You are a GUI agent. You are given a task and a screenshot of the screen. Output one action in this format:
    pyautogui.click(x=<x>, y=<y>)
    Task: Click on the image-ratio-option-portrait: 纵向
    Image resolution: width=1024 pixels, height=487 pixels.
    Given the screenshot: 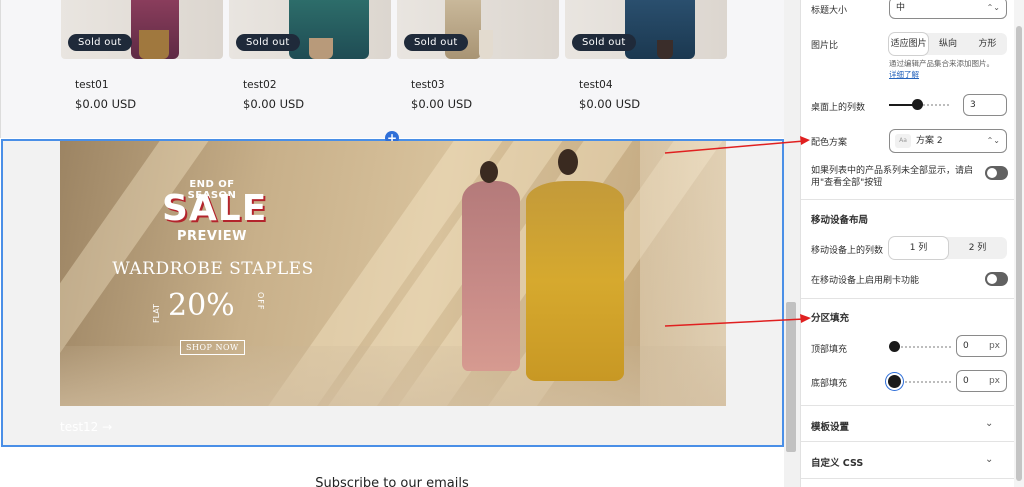 What is the action you would take?
    pyautogui.click(x=947, y=44)
    